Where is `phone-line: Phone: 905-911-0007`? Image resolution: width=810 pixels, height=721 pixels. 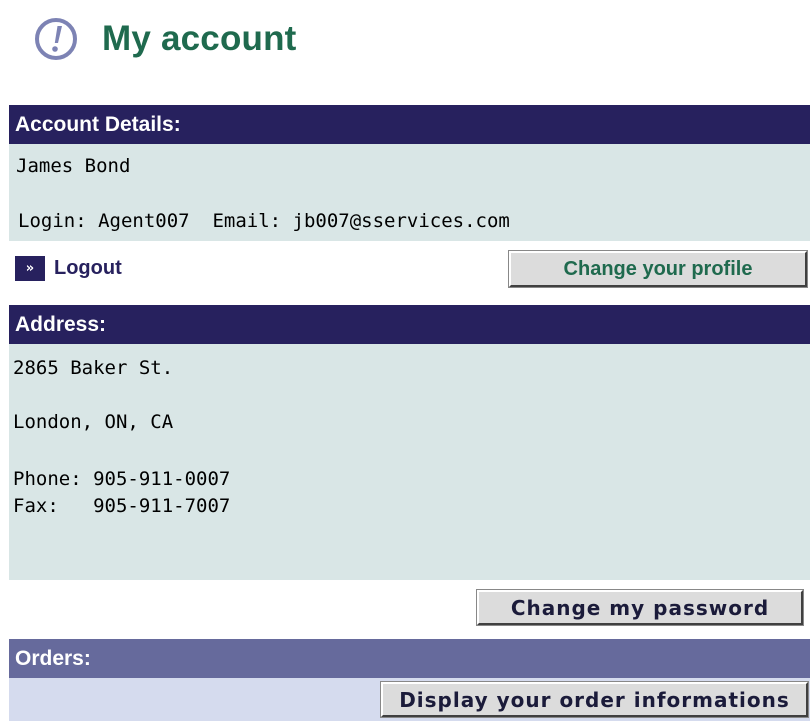
phone-line: Phone: 905-911-0007 is located at coordinates (122, 479).